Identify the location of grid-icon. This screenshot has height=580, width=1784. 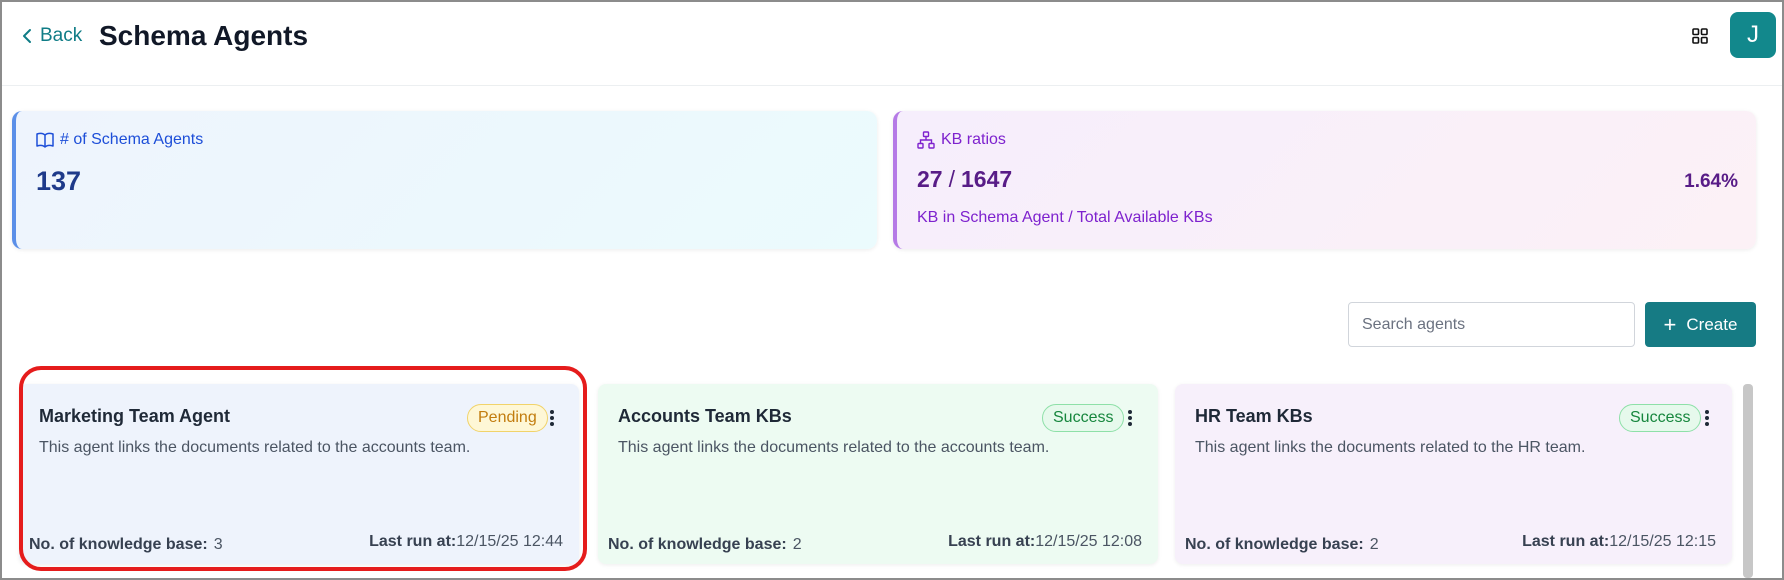
(1700, 38).